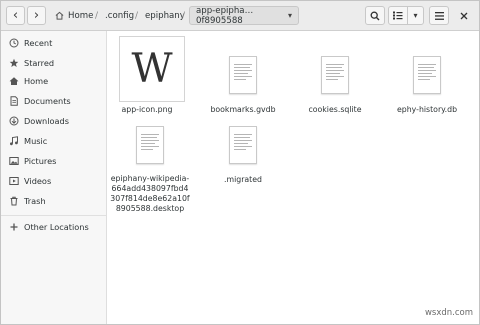 The width and height of the screenshot is (480, 325). I want to click on wikipedia-logo-thumbnail: W, so click(152, 69).